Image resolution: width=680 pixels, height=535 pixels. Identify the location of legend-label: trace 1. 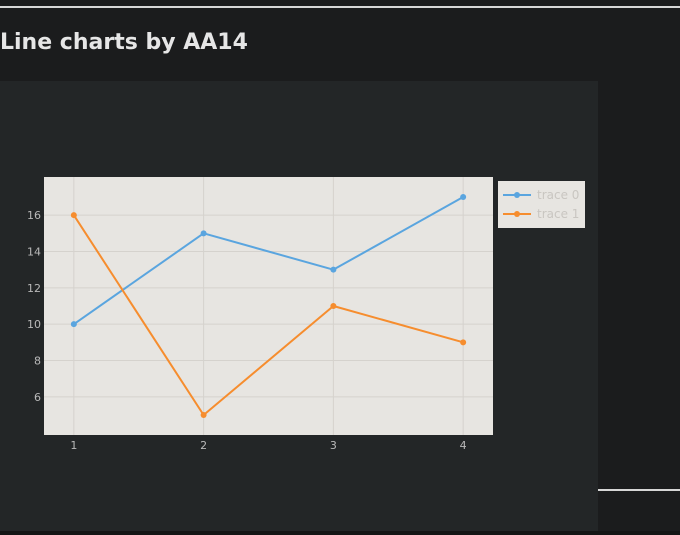
(558, 214).